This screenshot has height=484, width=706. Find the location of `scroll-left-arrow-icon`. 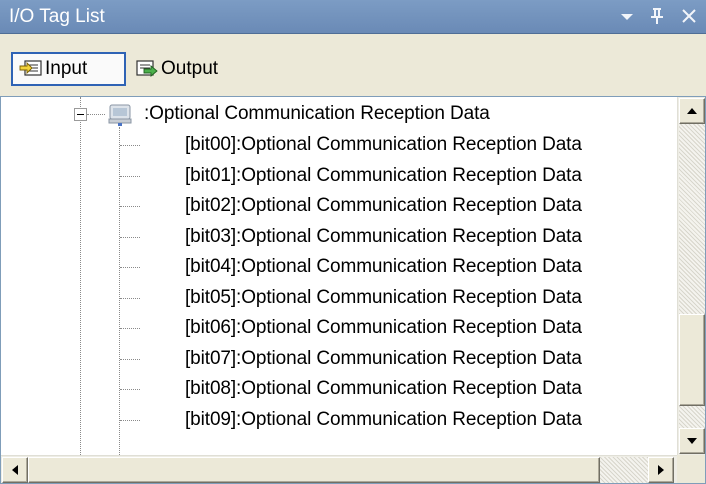

scroll-left-arrow-icon is located at coordinates (15, 470).